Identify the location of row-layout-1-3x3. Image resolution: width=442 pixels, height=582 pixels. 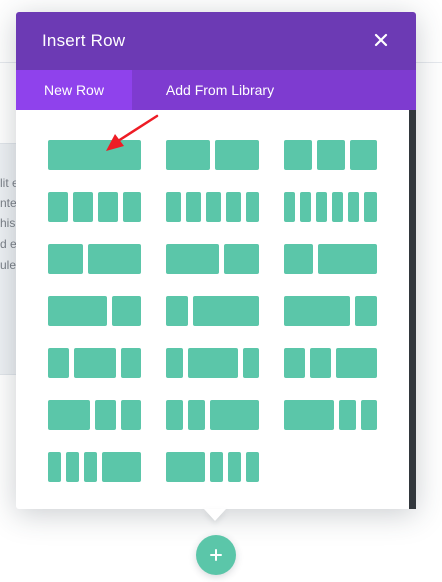
(330, 155).